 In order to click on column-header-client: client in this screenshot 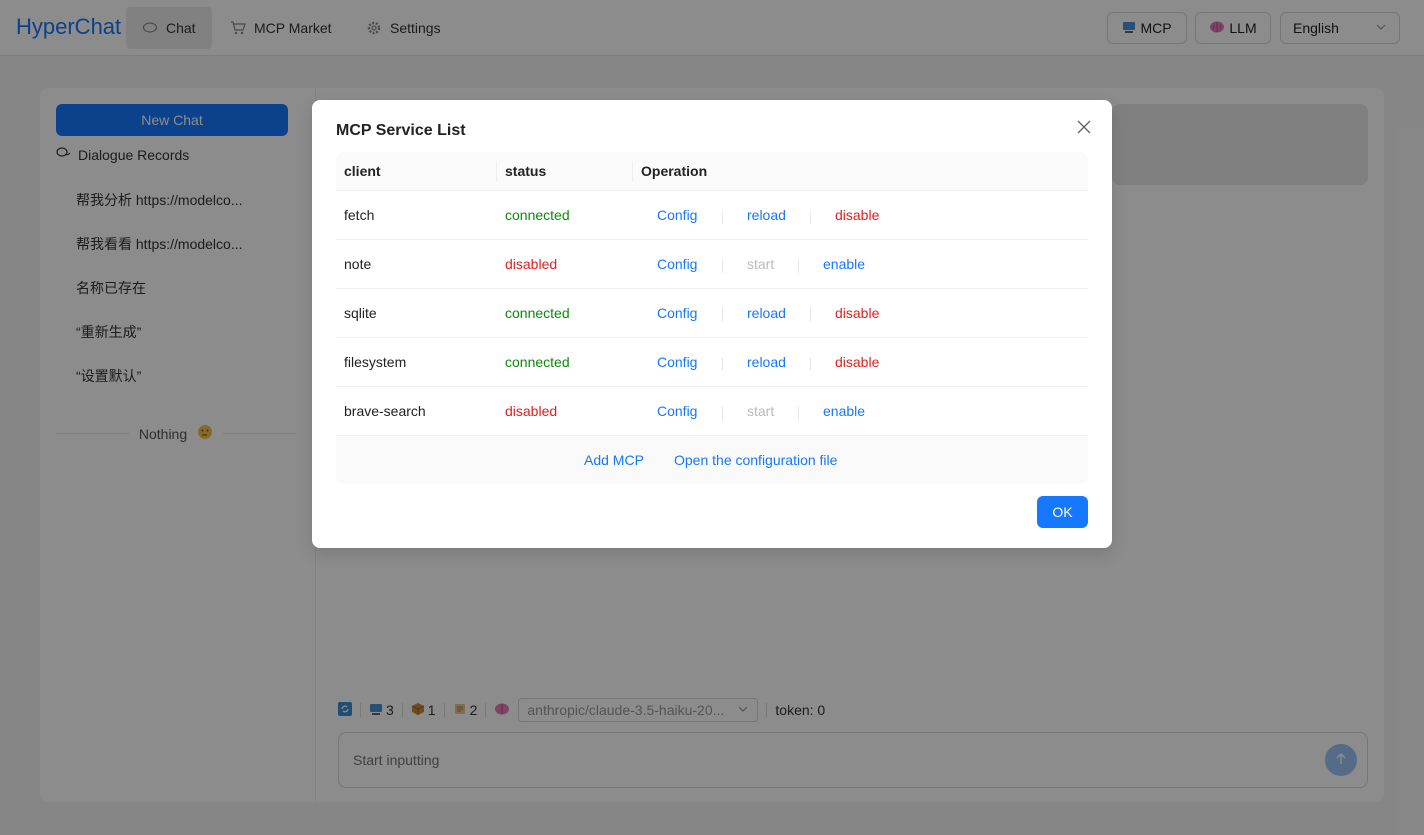, I will do `click(362, 171)`.